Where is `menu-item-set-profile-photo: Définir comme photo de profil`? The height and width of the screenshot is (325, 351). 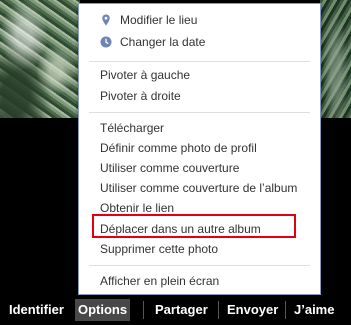
menu-item-set-profile-photo: Définir comme photo de profil is located at coordinates (199, 148).